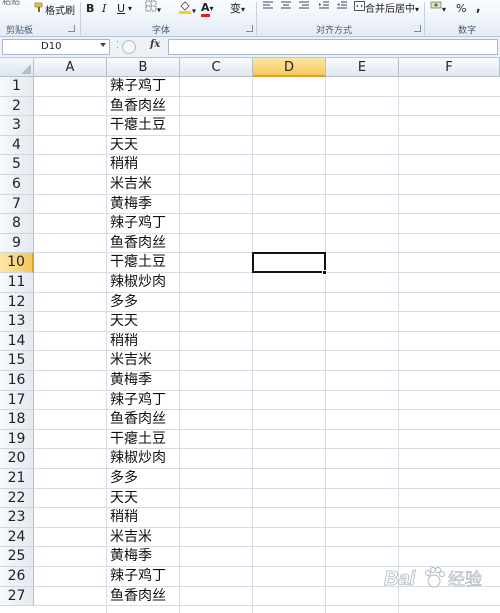  Describe the element at coordinates (17, 283) in the screenshot. I see `row-header-11: 11` at that location.